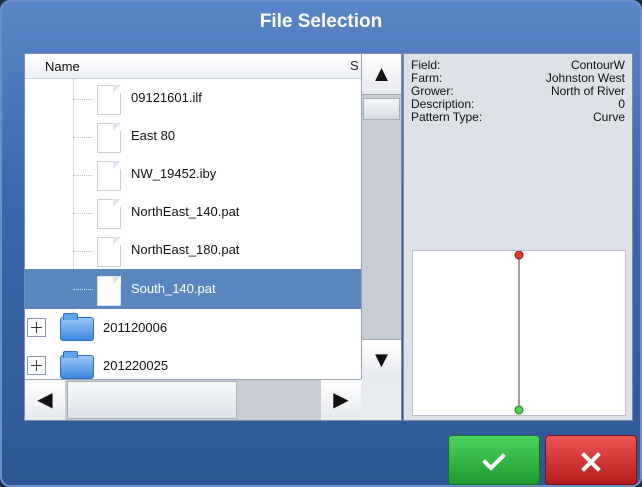  I want to click on pattern-preview-graphic, so click(519, 332).